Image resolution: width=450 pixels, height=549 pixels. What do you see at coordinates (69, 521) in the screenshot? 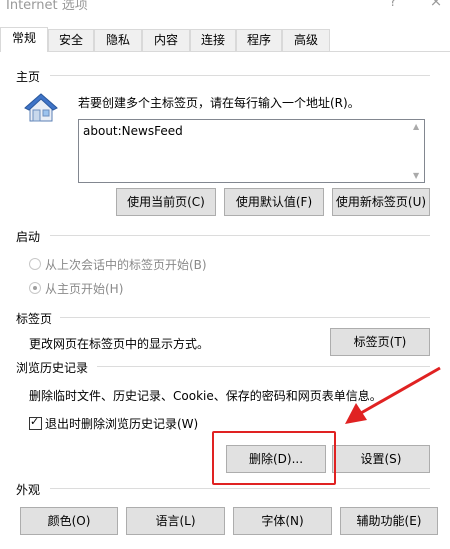
I see `colors-button: 颜色(O)` at bounding box center [69, 521].